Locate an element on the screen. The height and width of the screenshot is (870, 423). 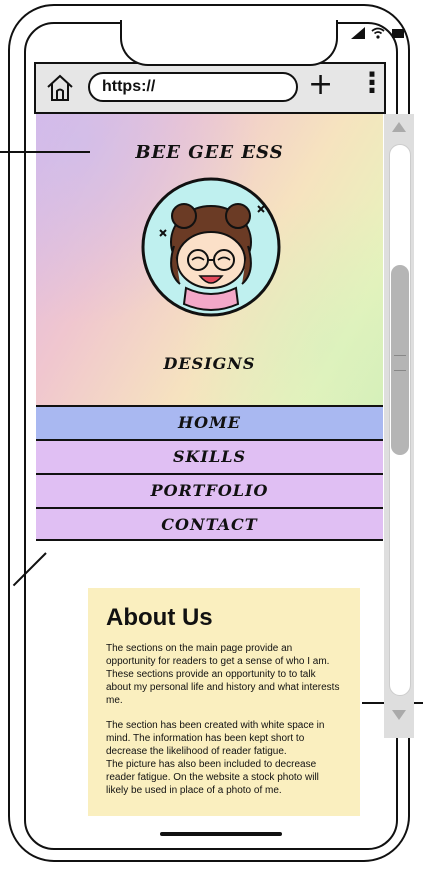
browser-toolbar: https:// + ⋮ is located at coordinates (210, 88).